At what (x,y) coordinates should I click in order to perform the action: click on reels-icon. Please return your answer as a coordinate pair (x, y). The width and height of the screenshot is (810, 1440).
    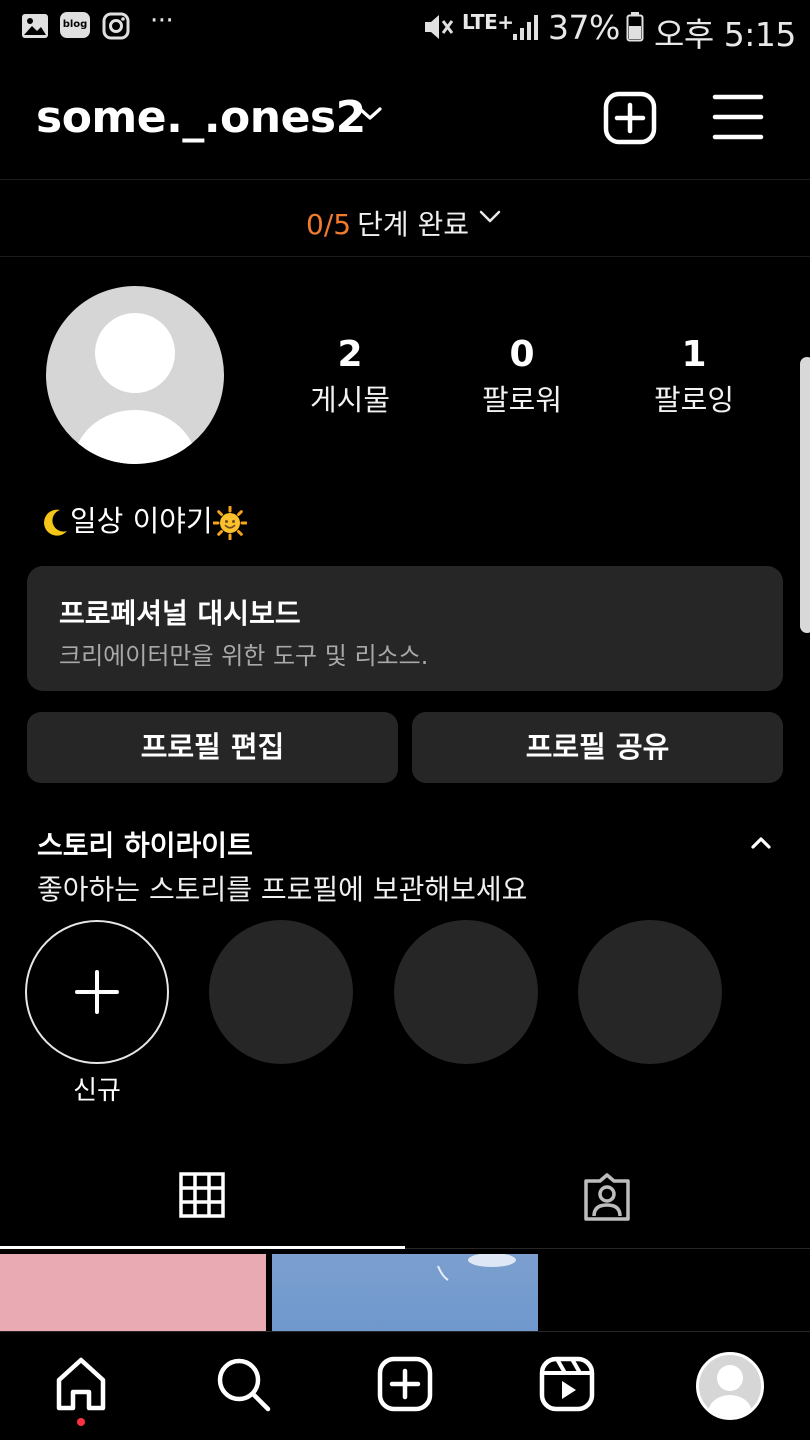
    Looking at the image, I should click on (567, 1384).